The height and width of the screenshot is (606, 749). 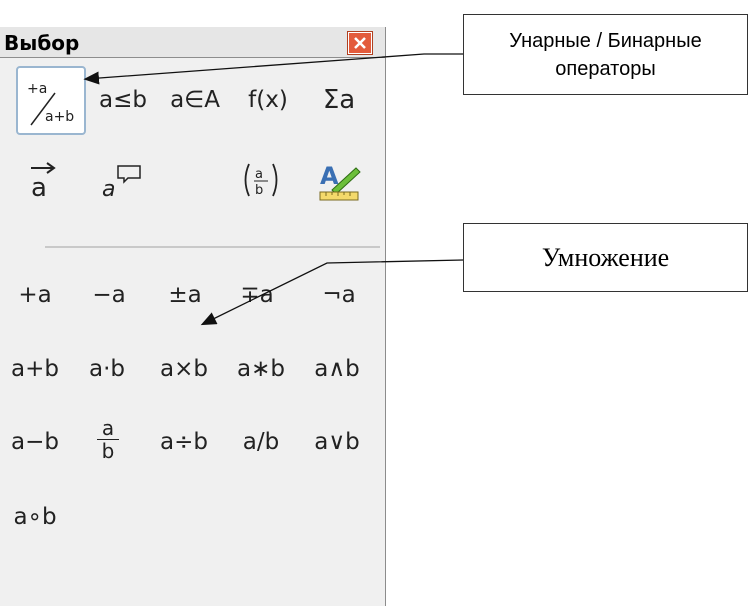 What do you see at coordinates (121, 183) in the screenshot?
I see `speech-bubble-icon: a` at bounding box center [121, 183].